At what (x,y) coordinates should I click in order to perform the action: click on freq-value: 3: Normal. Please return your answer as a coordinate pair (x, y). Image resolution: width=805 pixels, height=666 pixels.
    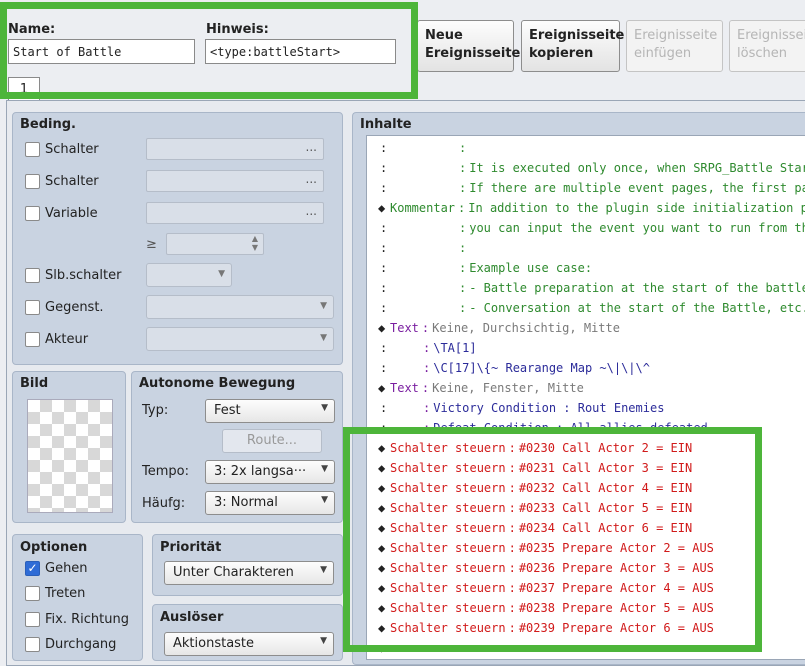
    Looking at the image, I should click on (246, 502).